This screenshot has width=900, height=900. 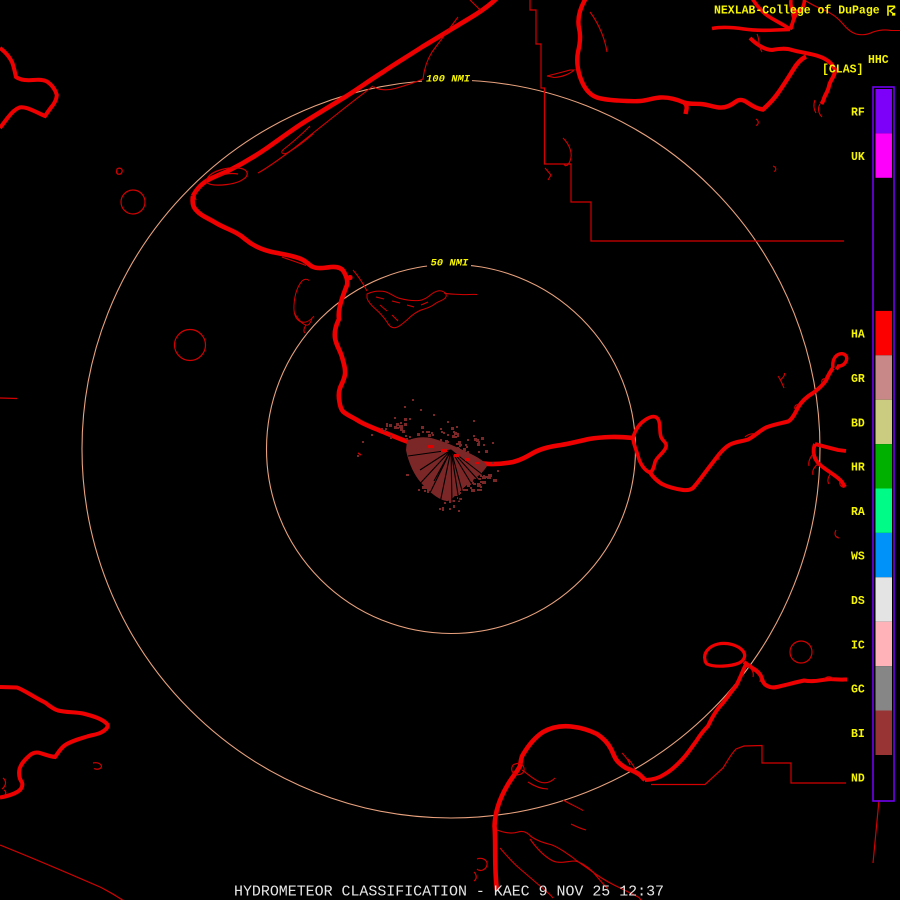 What do you see at coordinates (858, 557) in the screenshot?
I see `svg-text: WS` at bounding box center [858, 557].